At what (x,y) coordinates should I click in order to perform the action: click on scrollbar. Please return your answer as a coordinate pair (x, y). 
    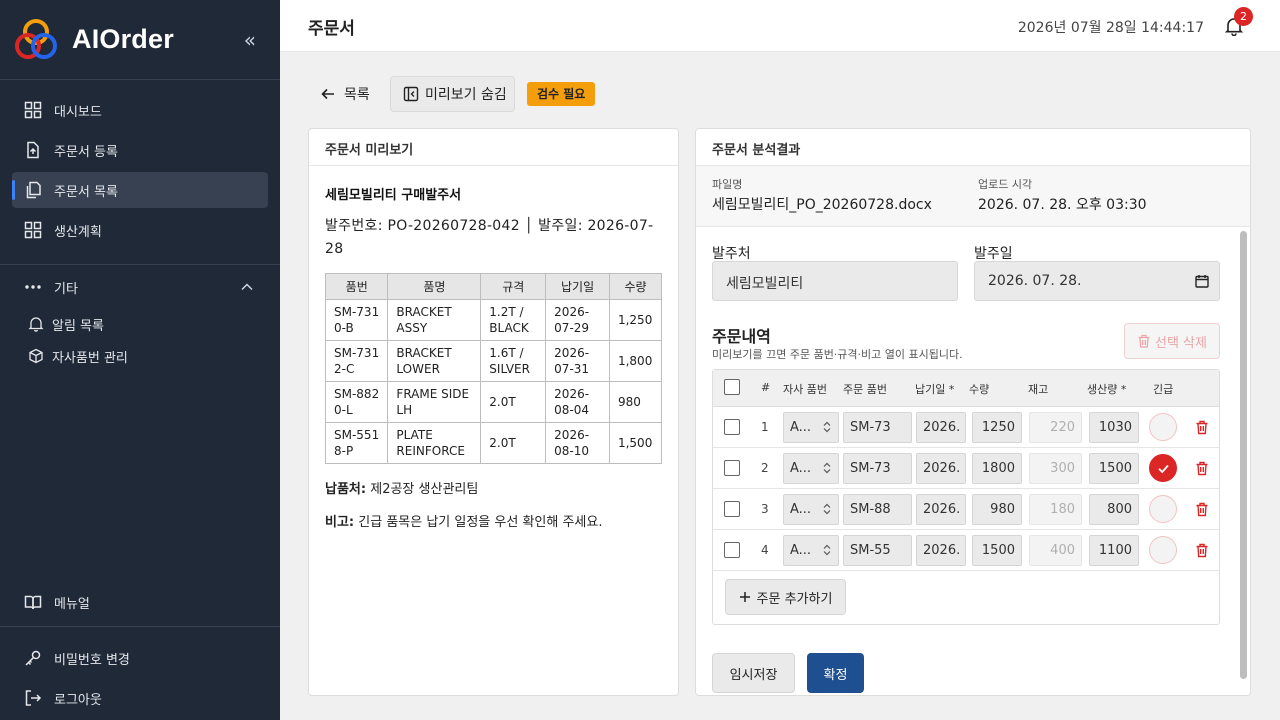
    Looking at the image, I should click on (1243, 455).